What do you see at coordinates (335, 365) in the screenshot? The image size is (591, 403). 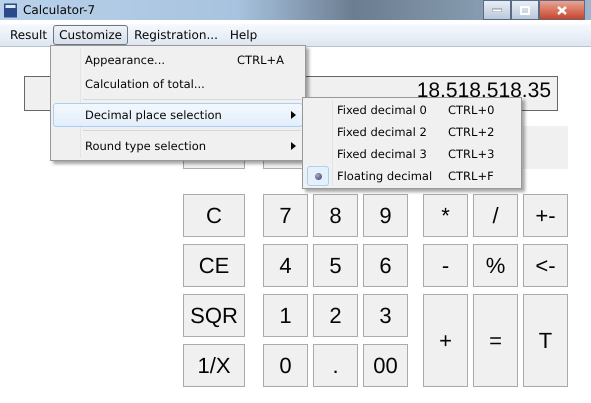 I see `key-button: .` at bounding box center [335, 365].